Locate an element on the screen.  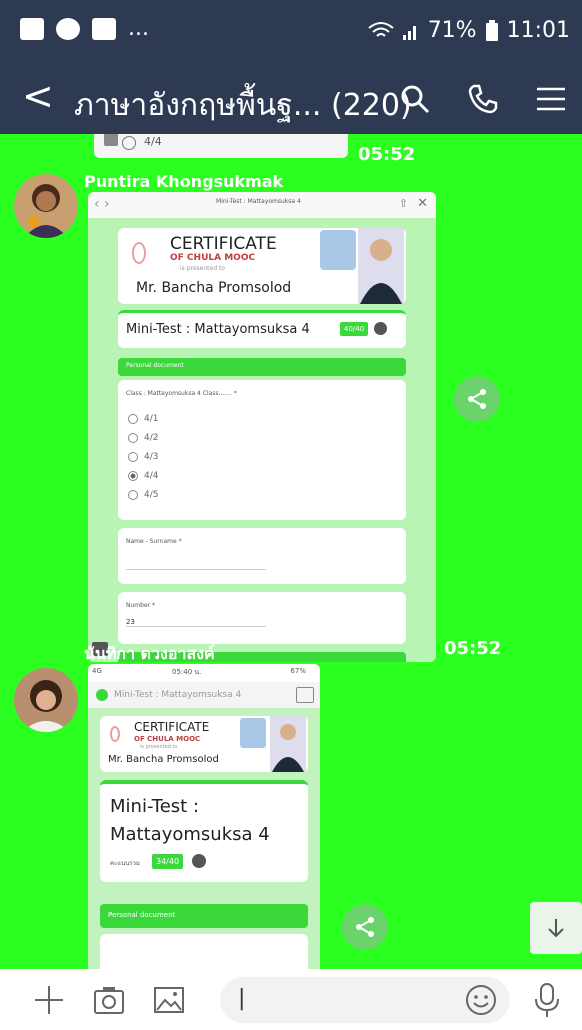
ads-icon is located at coordinates (305, 695).